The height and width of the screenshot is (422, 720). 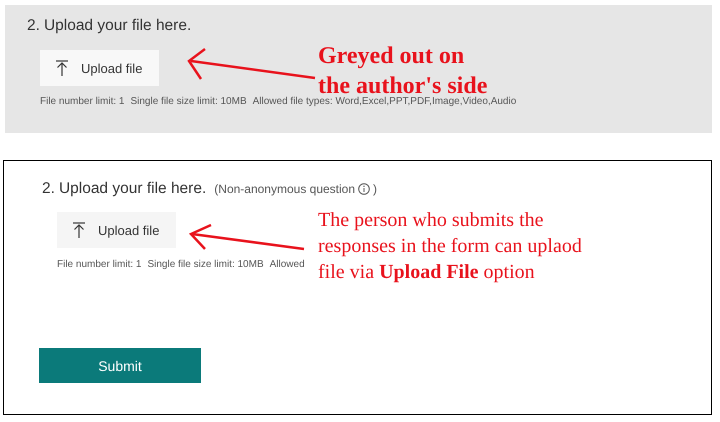 What do you see at coordinates (364, 189) in the screenshot?
I see `info-icon` at bounding box center [364, 189].